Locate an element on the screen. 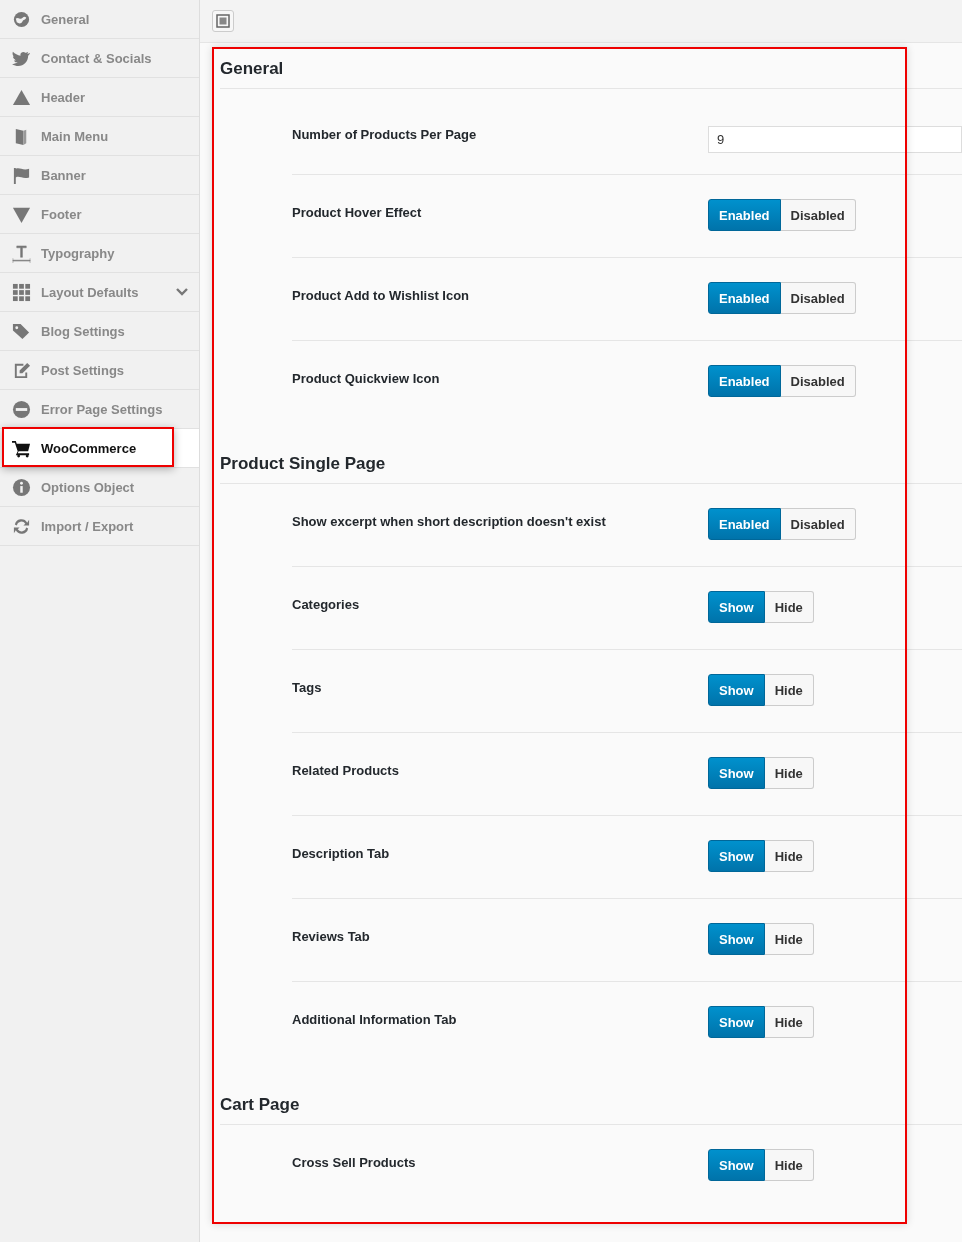 This screenshot has width=962, height=1242. sidebar-item: Footer is located at coordinates (99, 214).